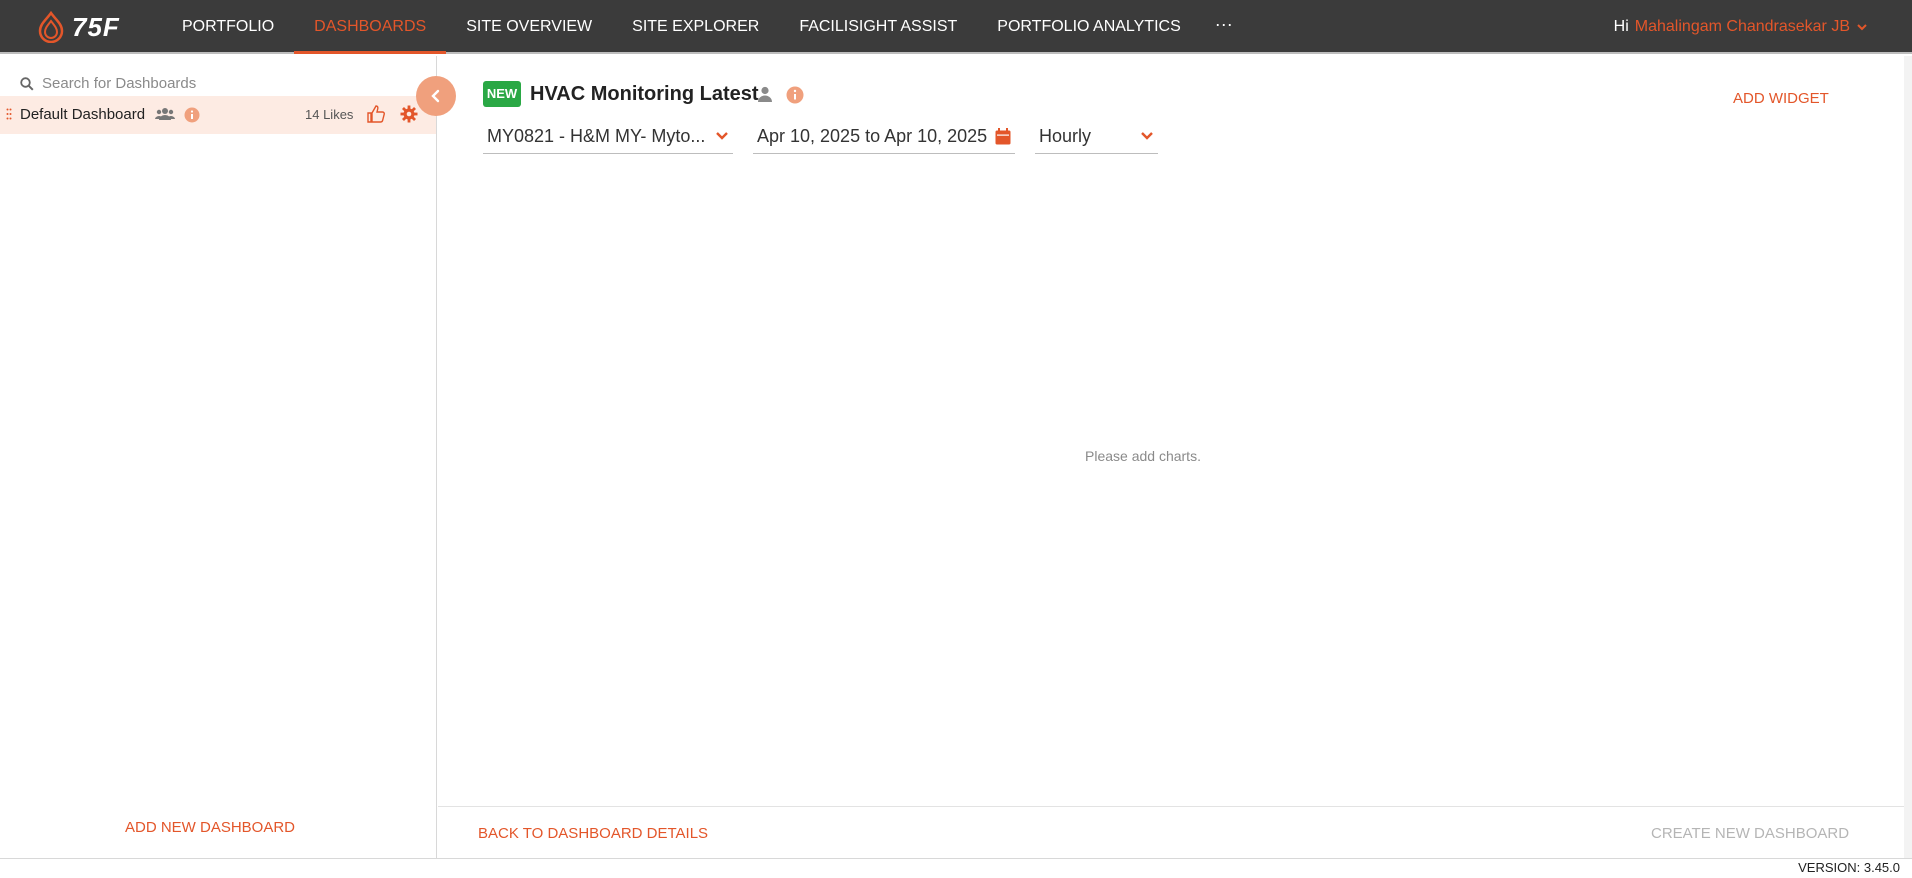 The width and height of the screenshot is (1912, 878). I want to click on logo-text: 75F, so click(96, 26).